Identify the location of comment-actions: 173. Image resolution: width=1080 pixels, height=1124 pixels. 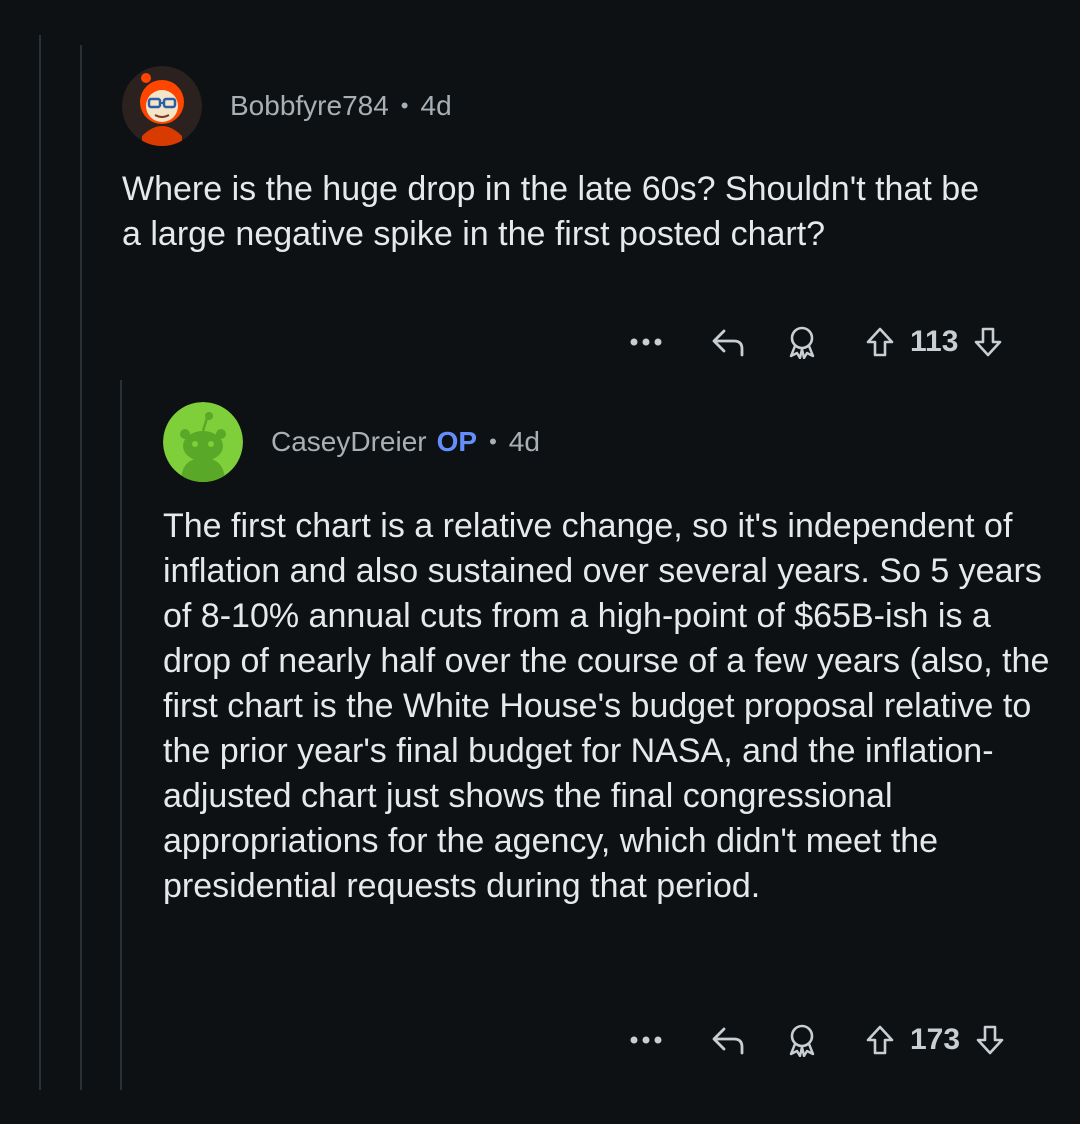
(818, 1040).